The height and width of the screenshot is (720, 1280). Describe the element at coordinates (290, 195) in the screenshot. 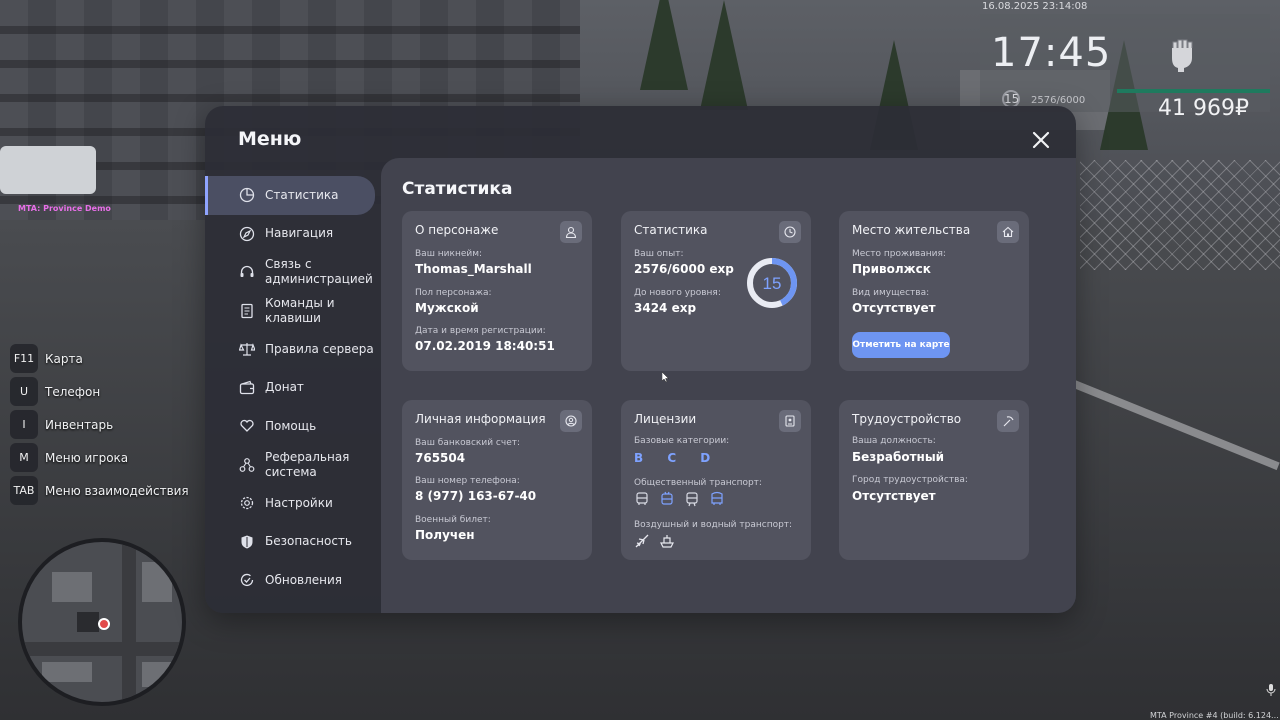

I see `sidebar-item-statistics: Статистика` at that location.